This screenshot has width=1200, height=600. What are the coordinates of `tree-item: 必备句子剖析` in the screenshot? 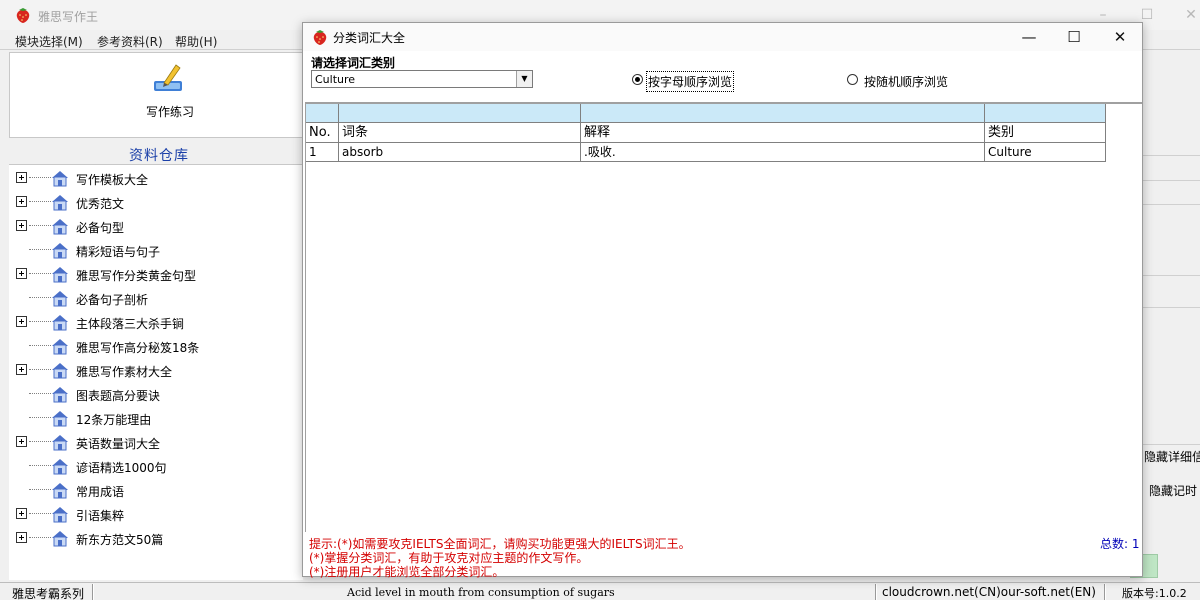 It's located at (156, 298).